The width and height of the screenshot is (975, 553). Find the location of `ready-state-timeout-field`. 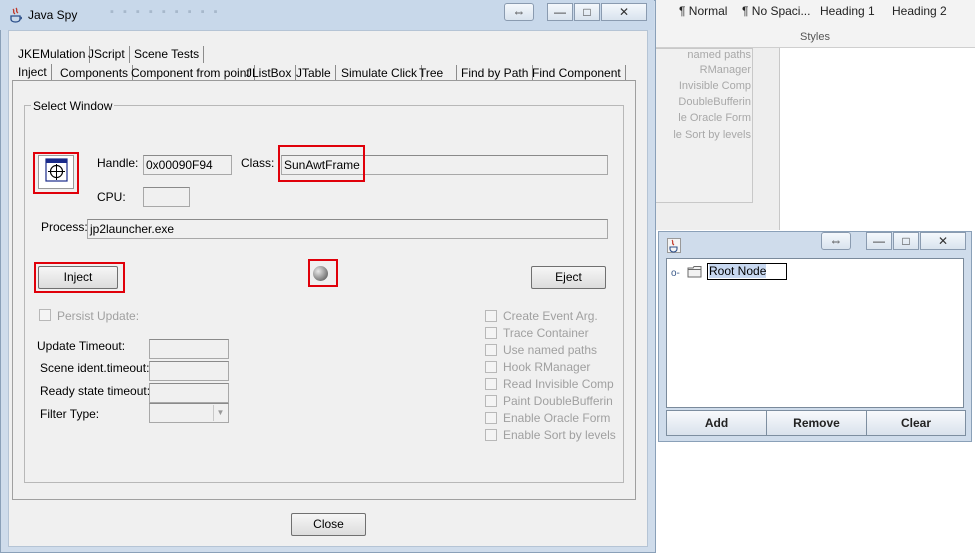

ready-state-timeout-field is located at coordinates (189, 393).